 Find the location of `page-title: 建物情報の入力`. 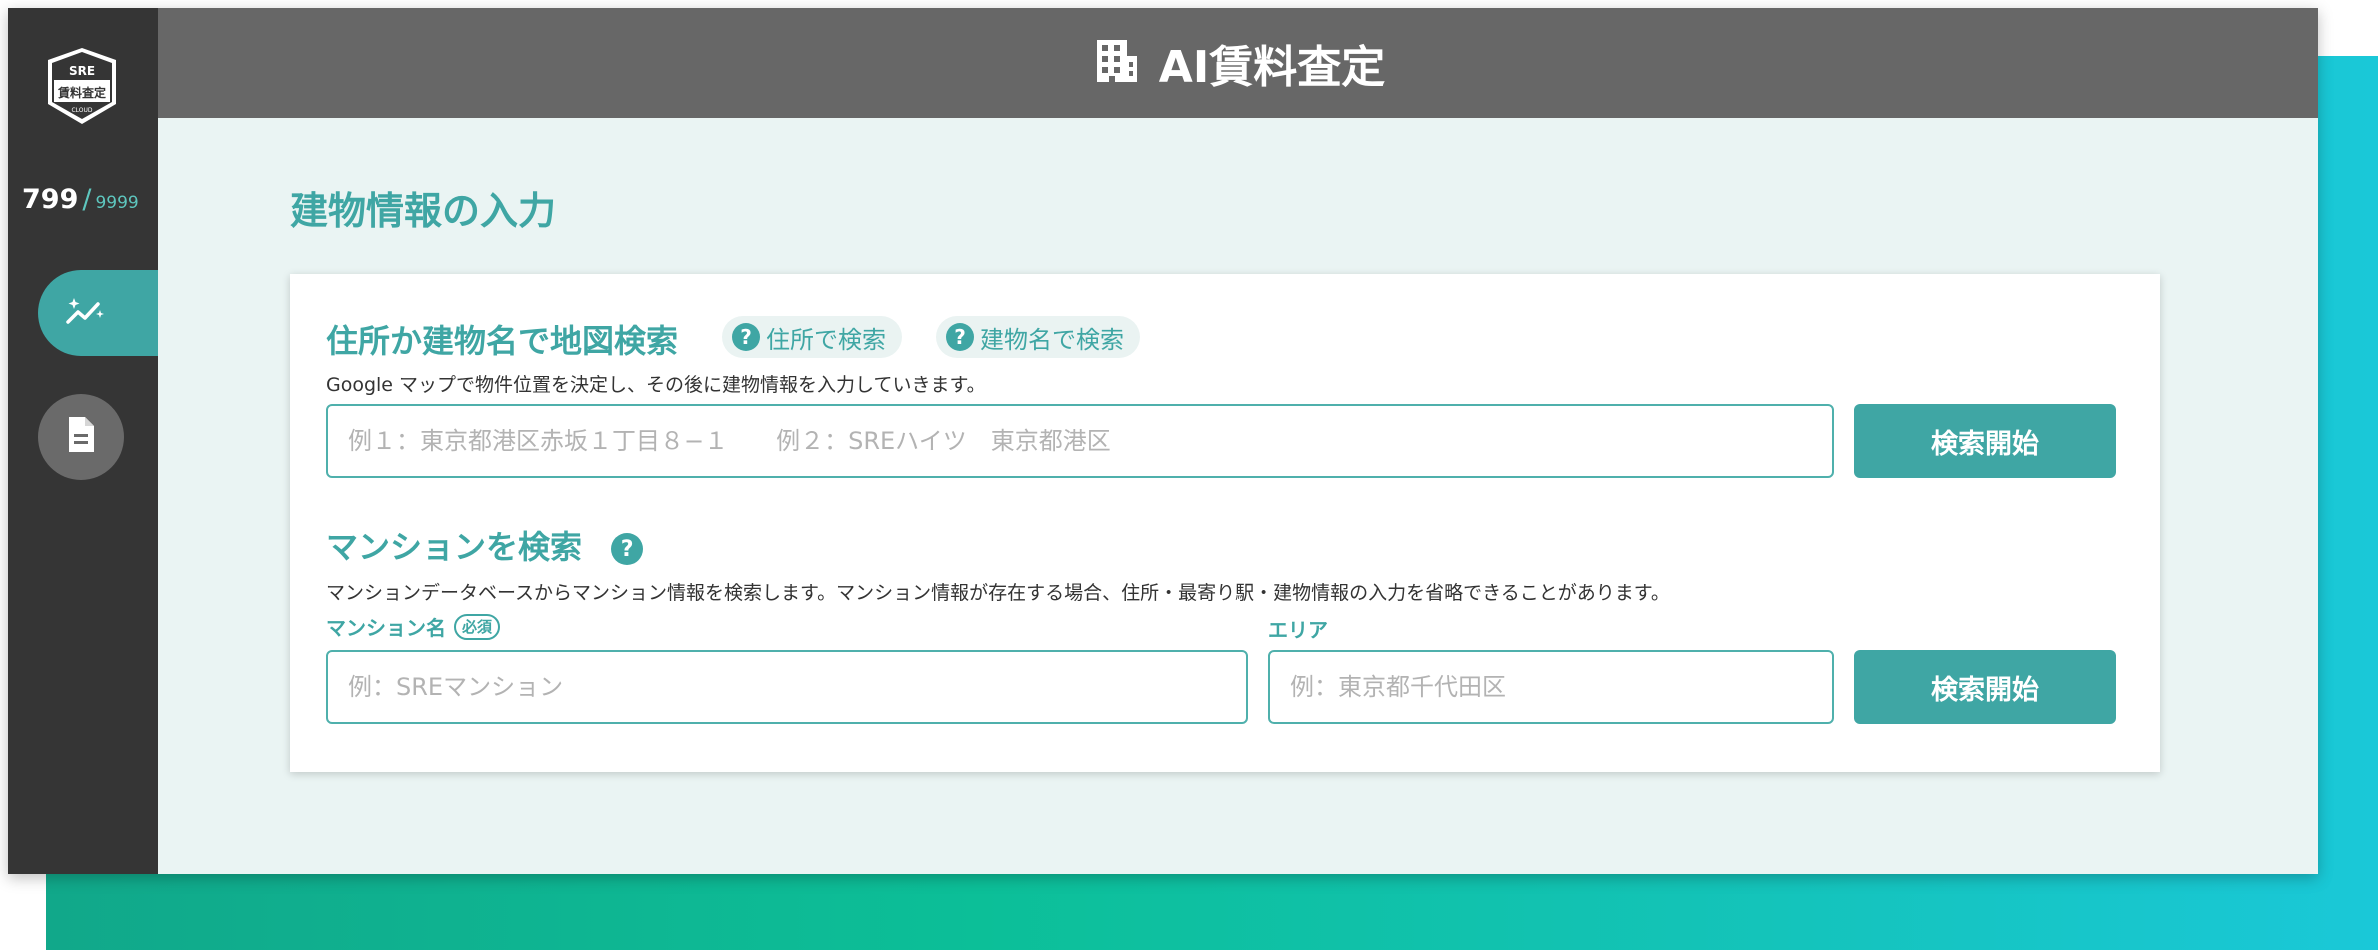

page-title: 建物情報の入力 is located at coordinates (423, 211).